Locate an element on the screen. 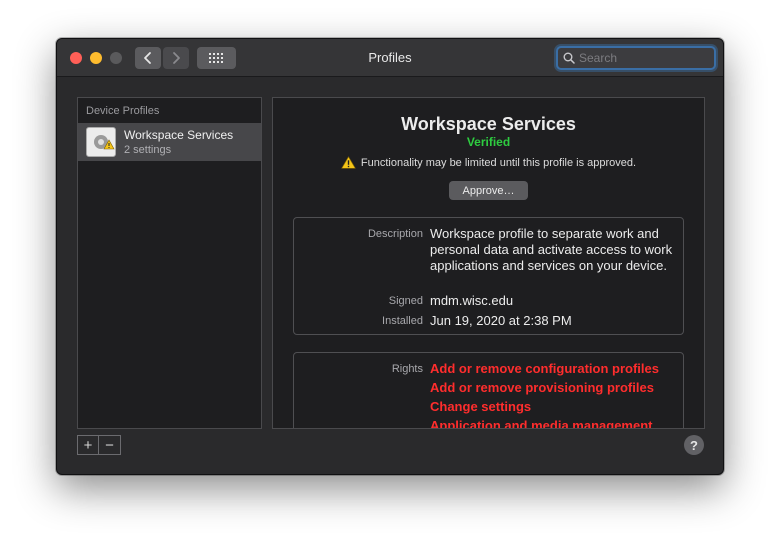  installed-label: Installed is located at coordinates (402, 321).